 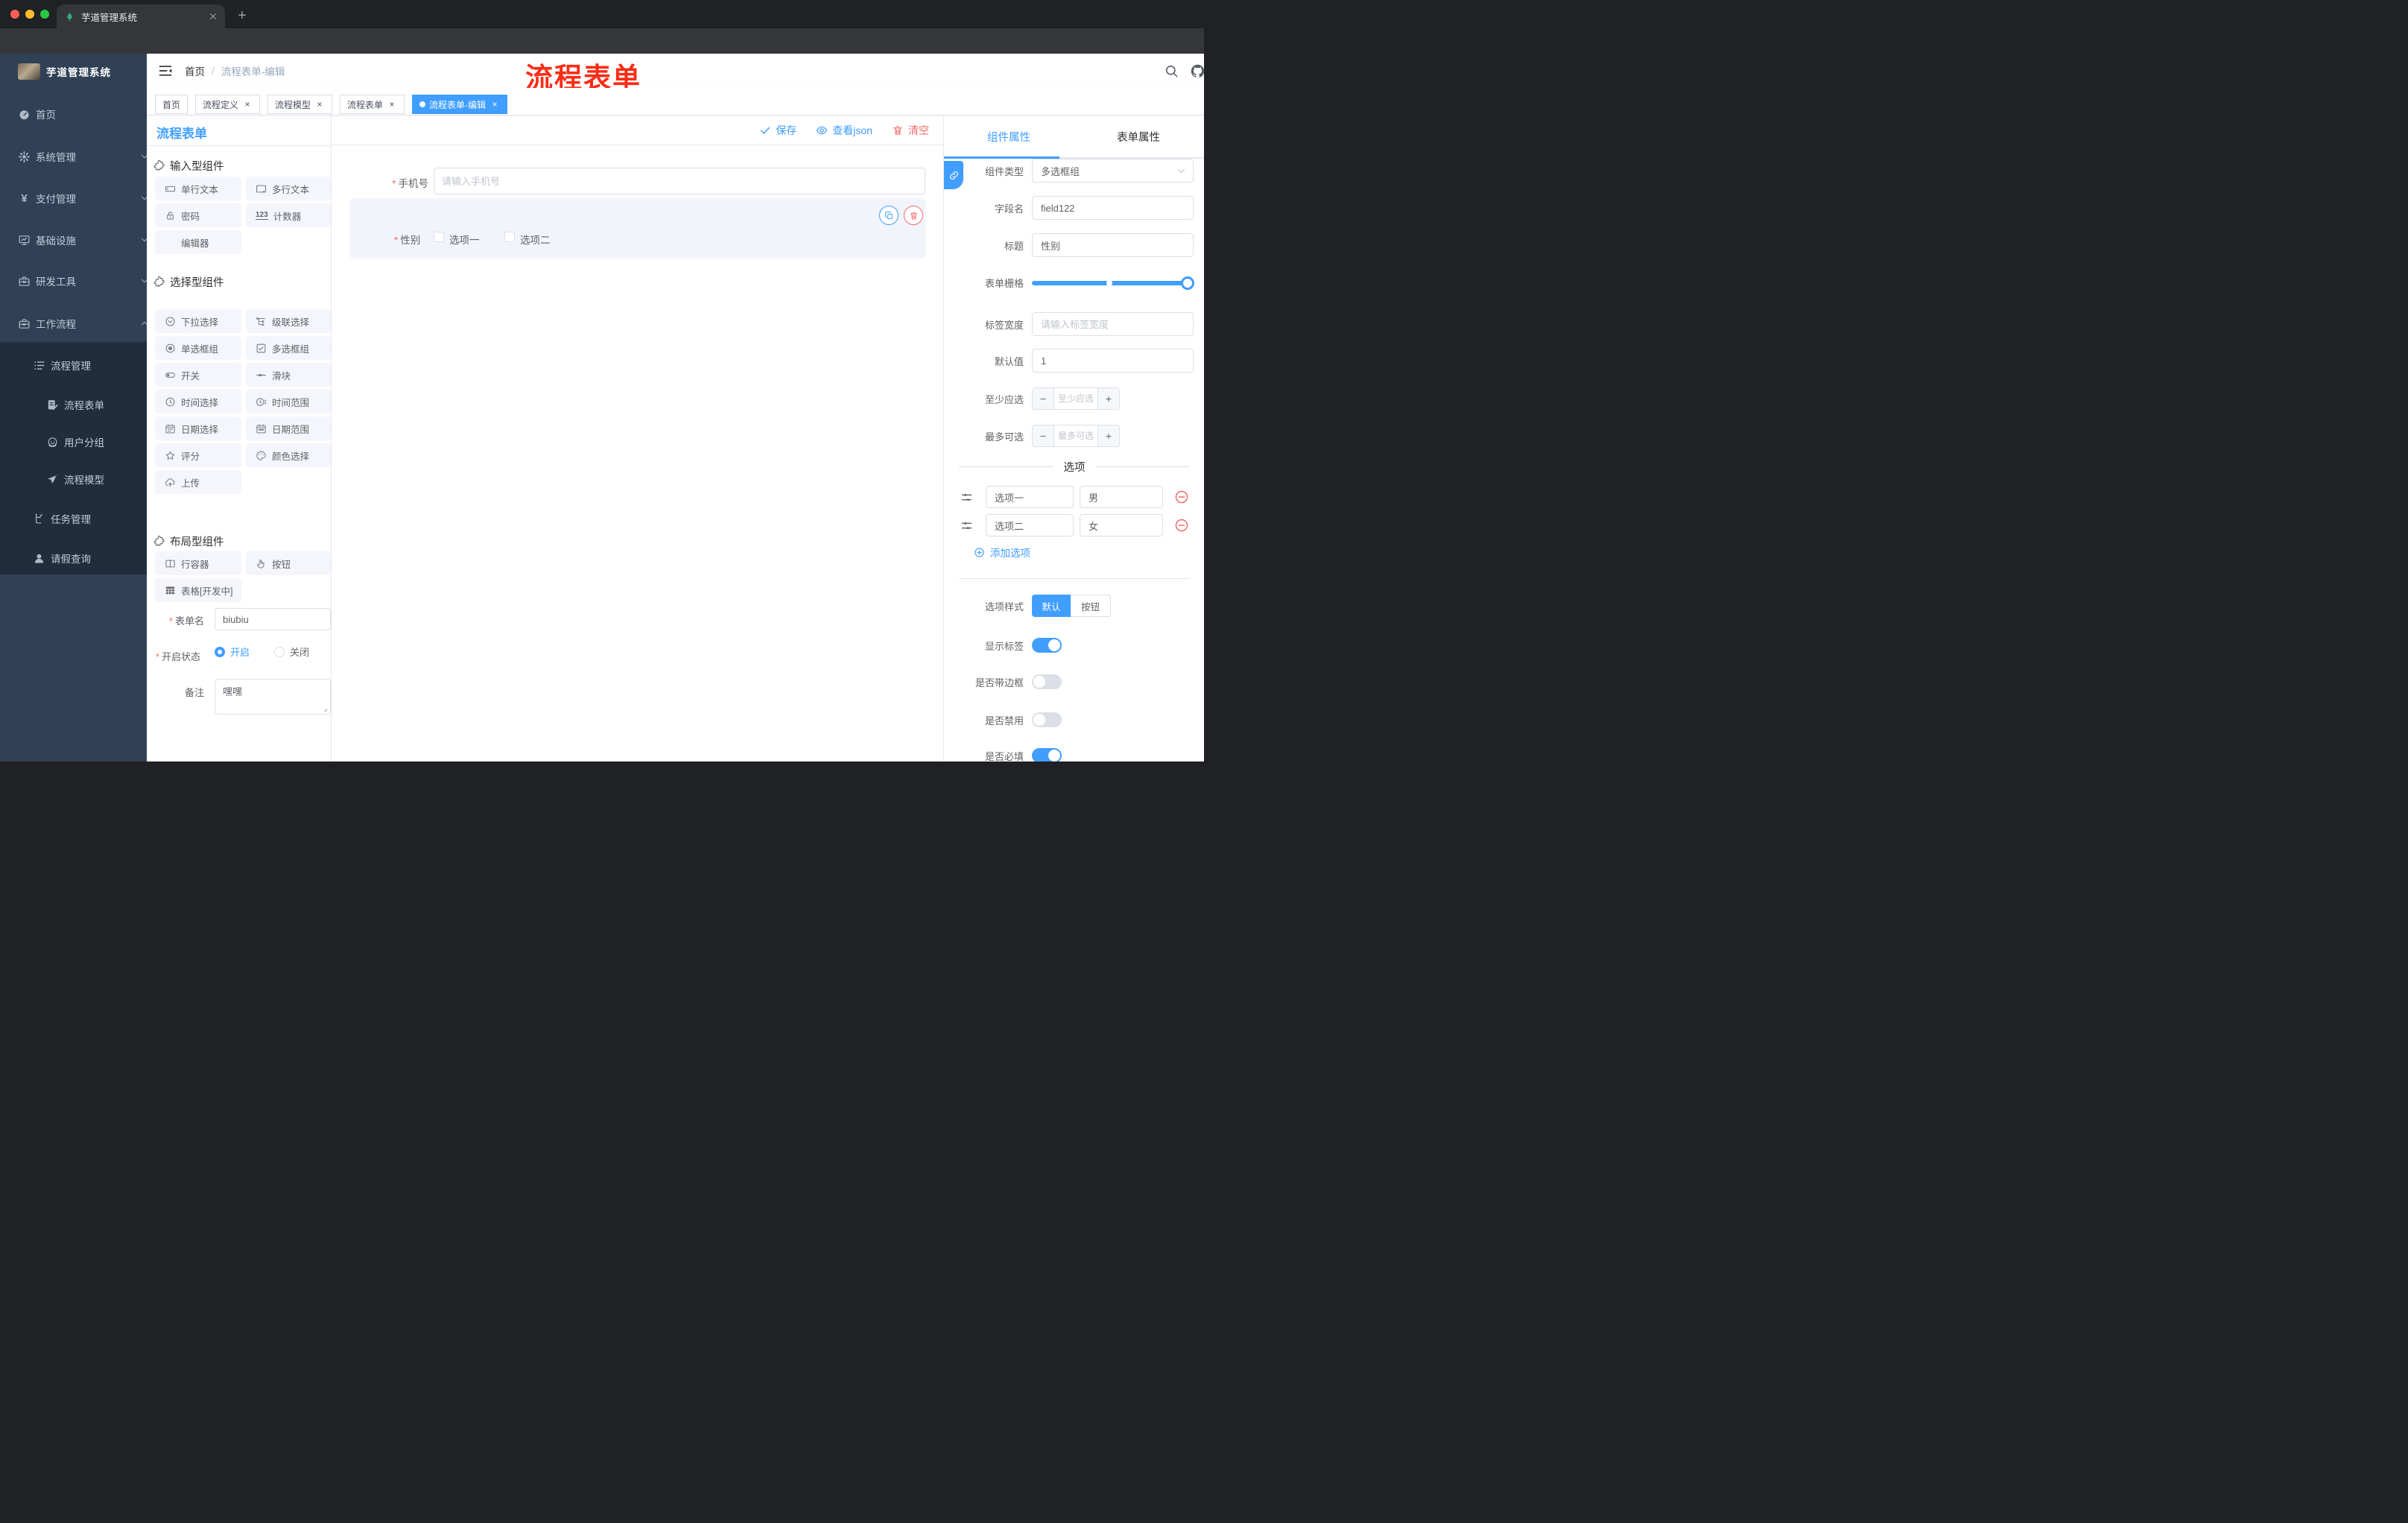 I want to click on border-toggle, so click(x=1047, y=682).